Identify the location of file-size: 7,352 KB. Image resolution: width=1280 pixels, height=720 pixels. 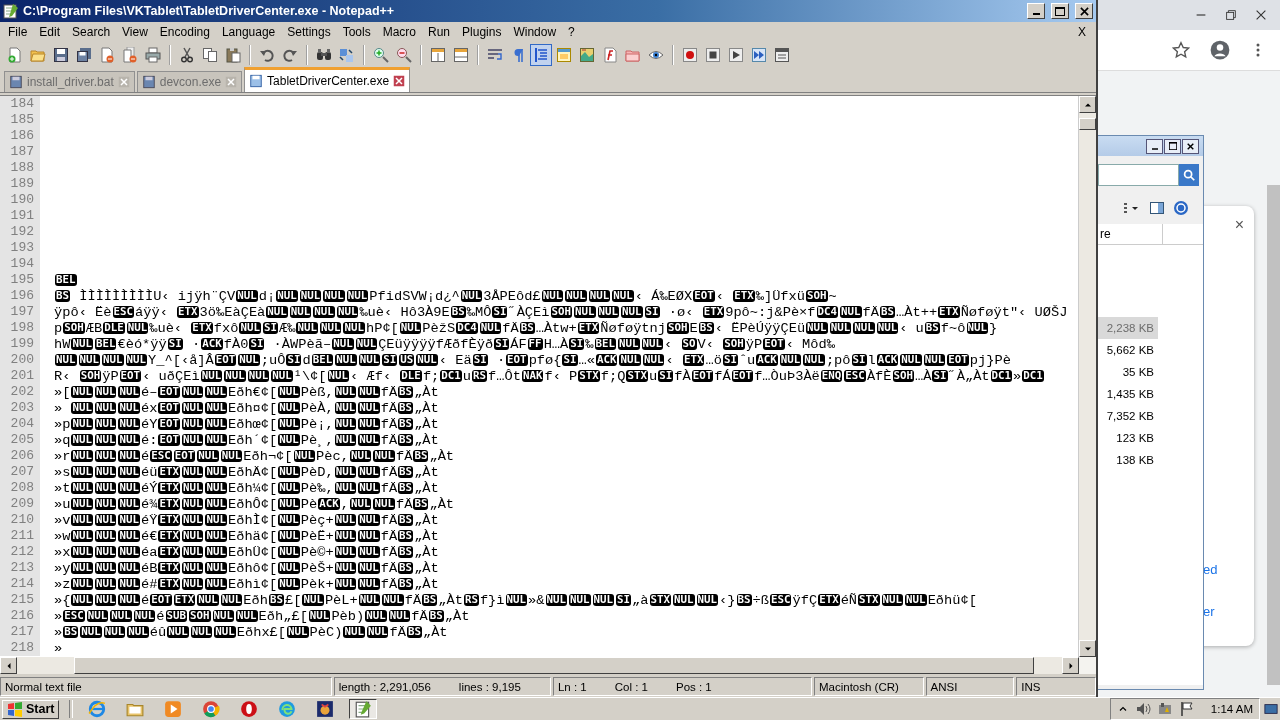
(1128, 416).